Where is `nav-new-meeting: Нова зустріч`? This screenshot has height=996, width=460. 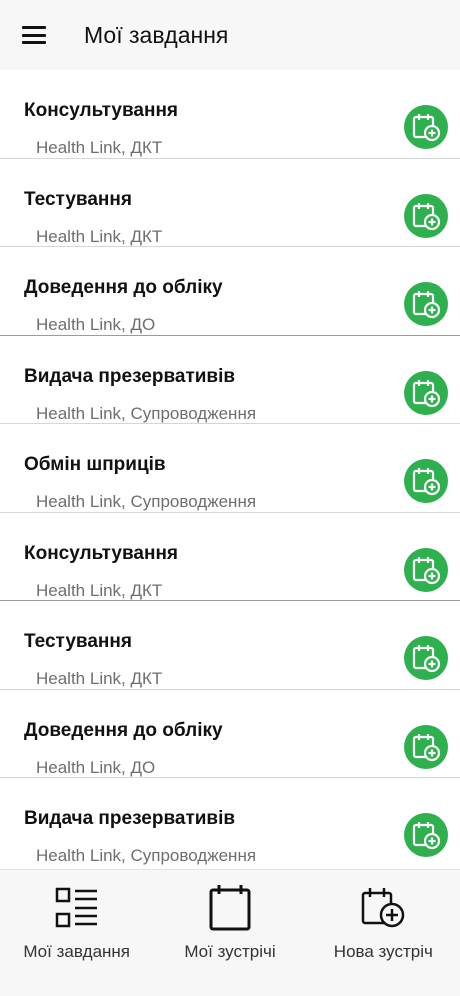 nav-new-meeting: Нова зустріч is located at coordinates (383, 933).